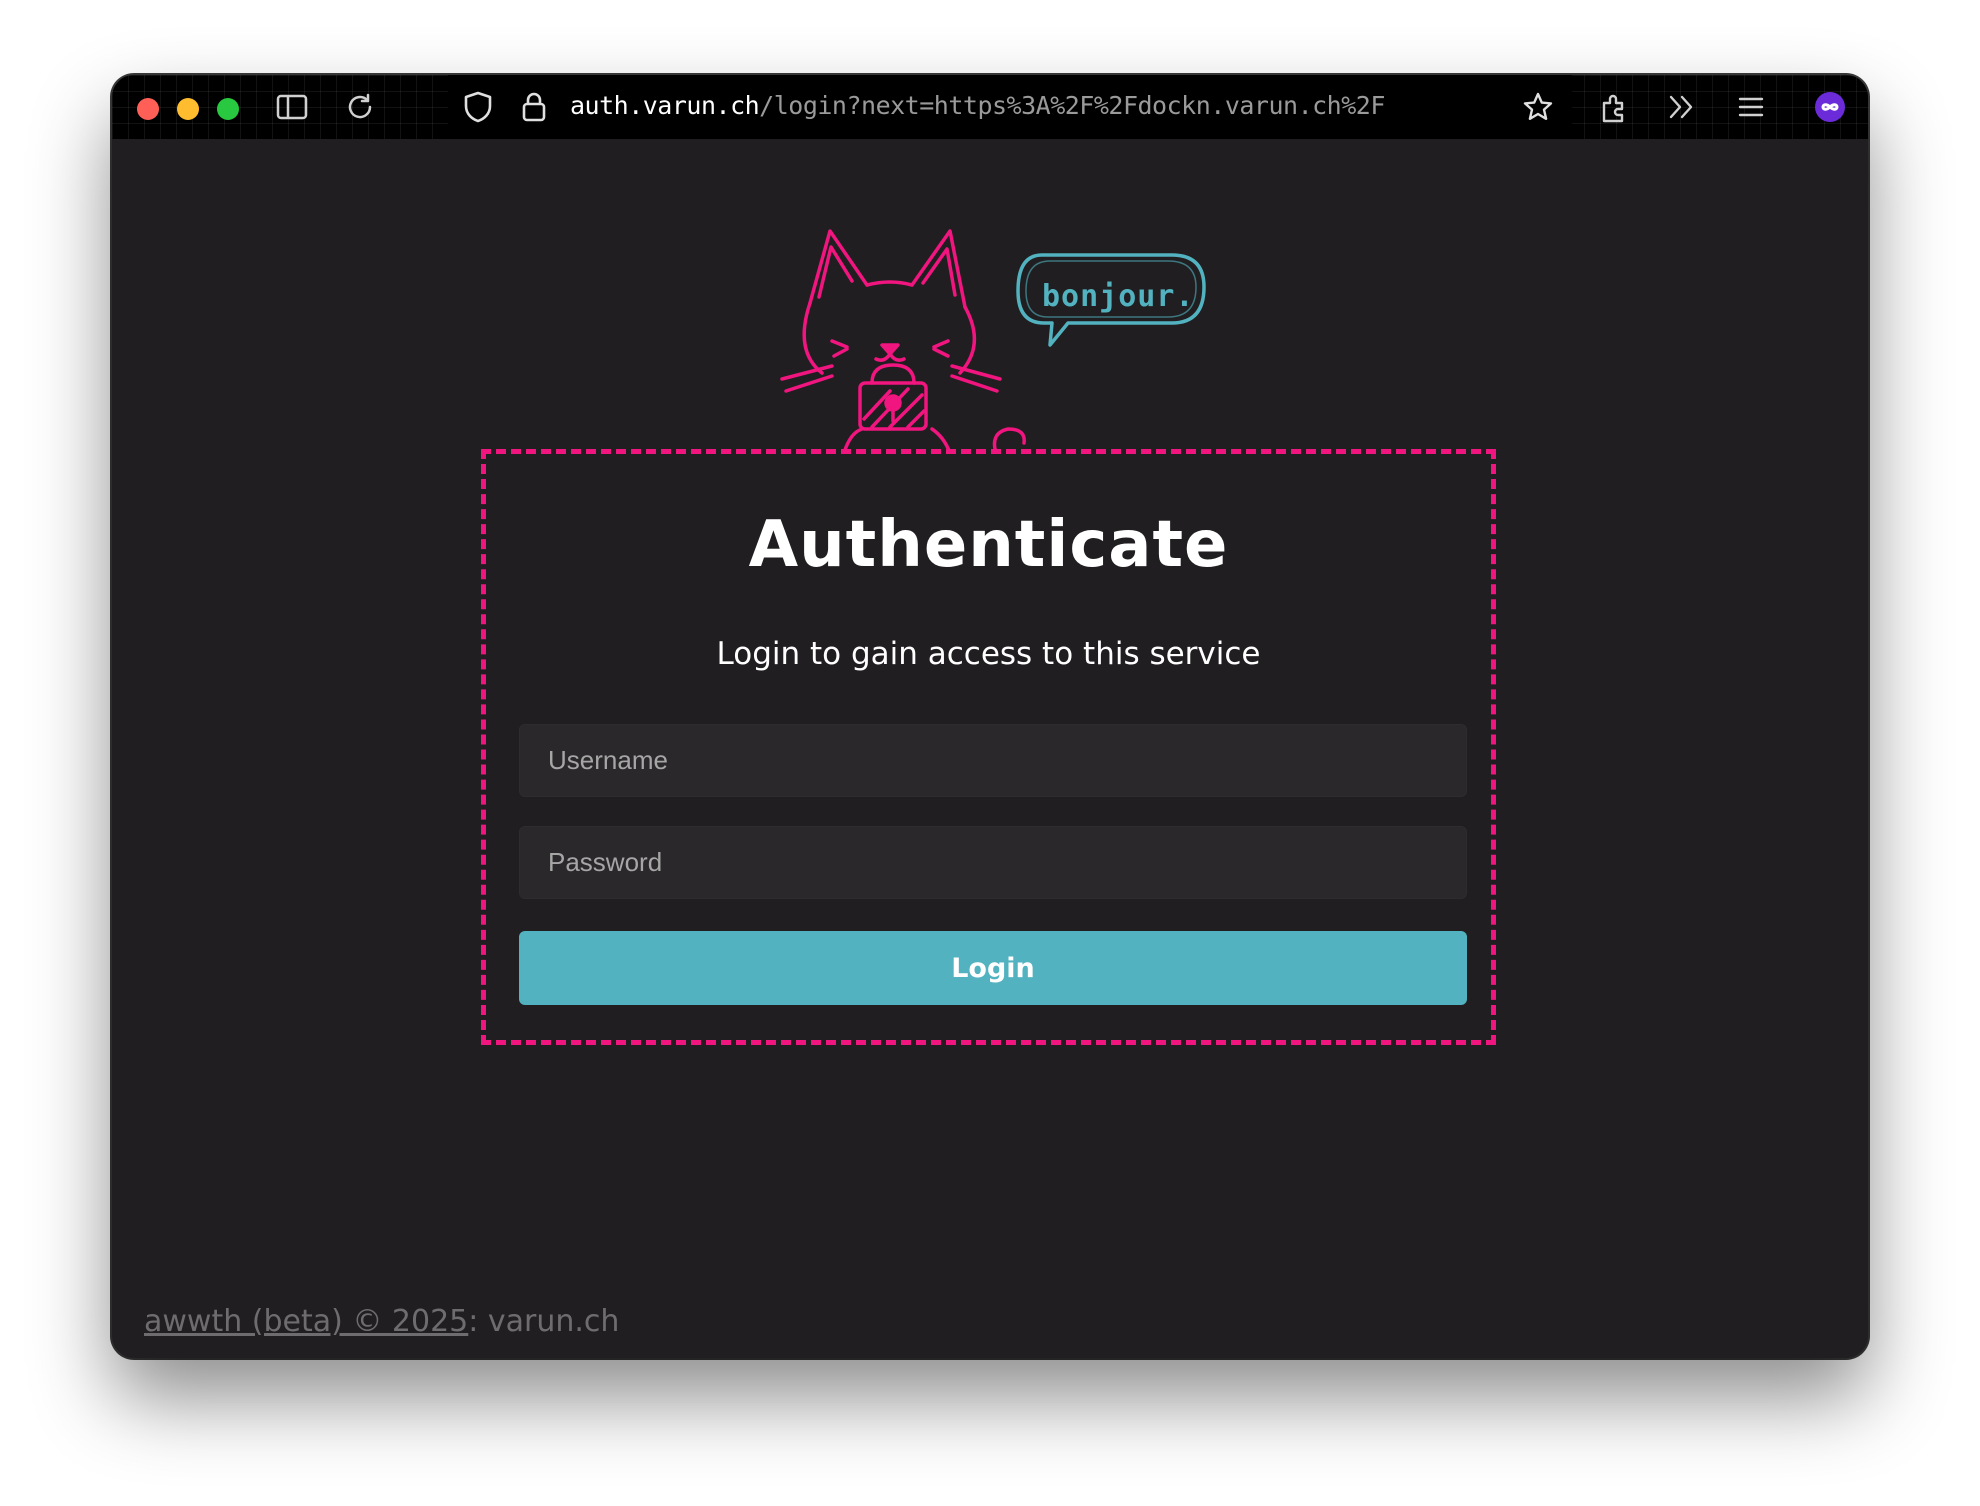 The image size is (1980, 1506). I want to click on url-host: auth.varun.ch, so click(665, 105).